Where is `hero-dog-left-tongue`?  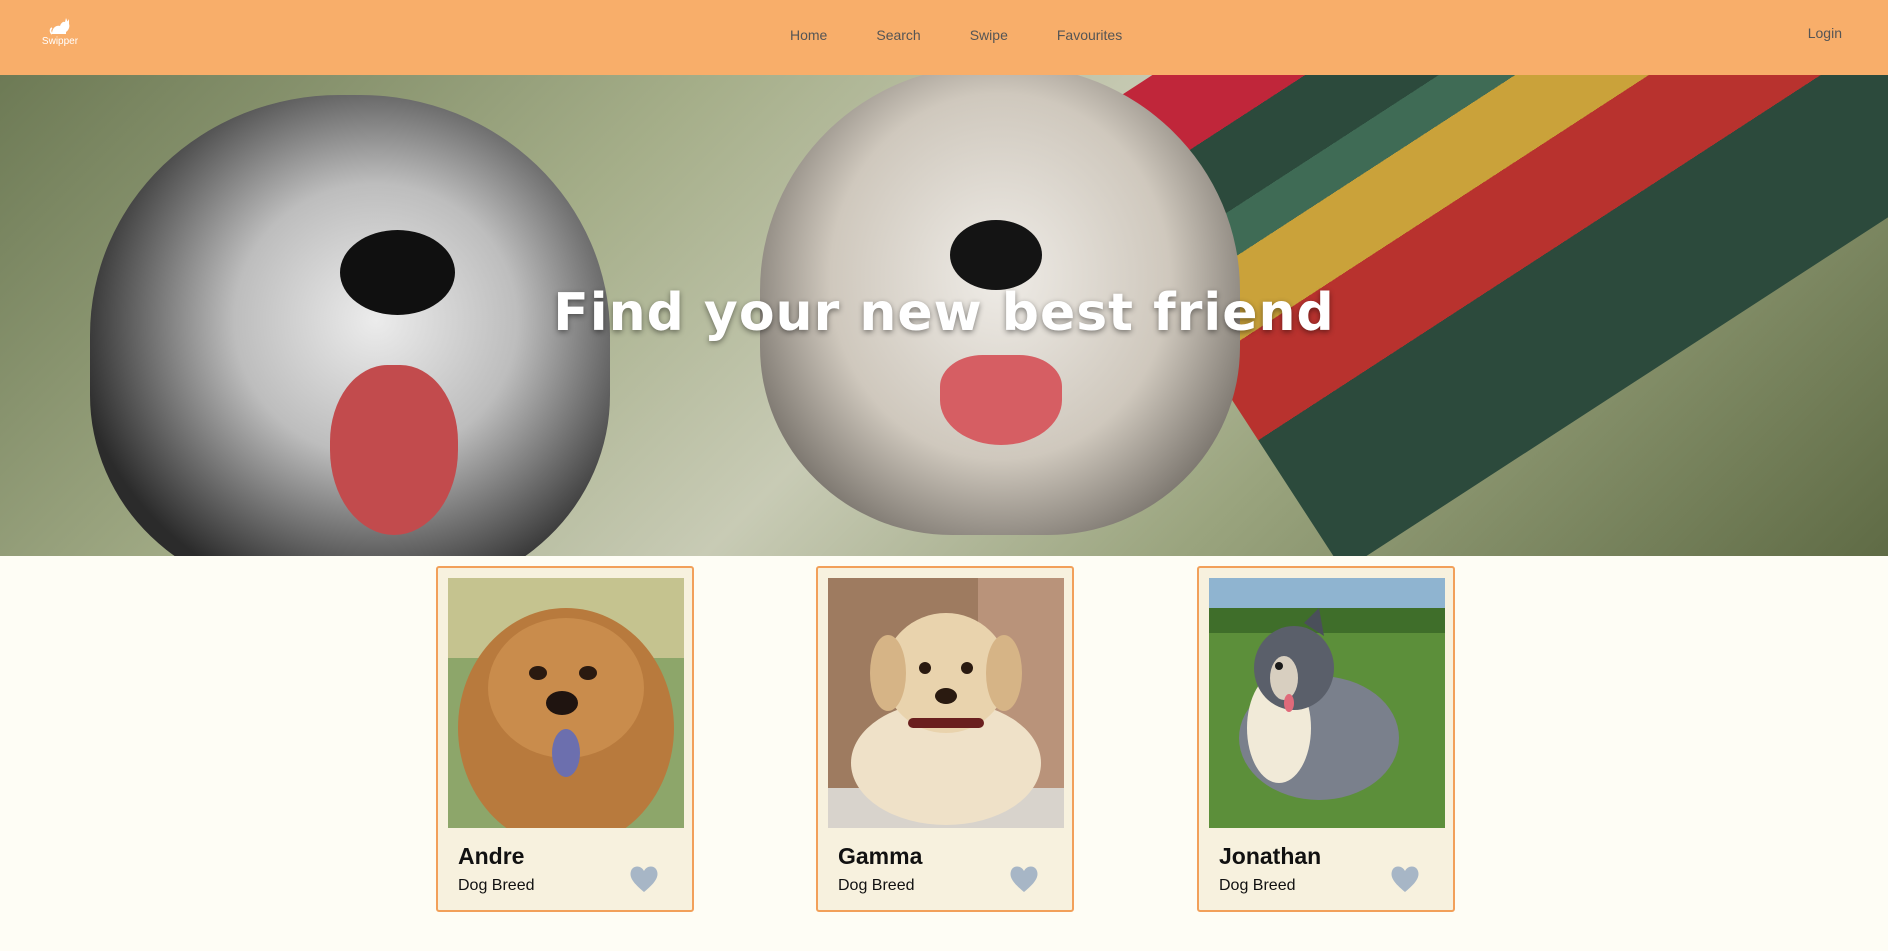 hero-dog-left-tongue is located at coordinates (394, 450).